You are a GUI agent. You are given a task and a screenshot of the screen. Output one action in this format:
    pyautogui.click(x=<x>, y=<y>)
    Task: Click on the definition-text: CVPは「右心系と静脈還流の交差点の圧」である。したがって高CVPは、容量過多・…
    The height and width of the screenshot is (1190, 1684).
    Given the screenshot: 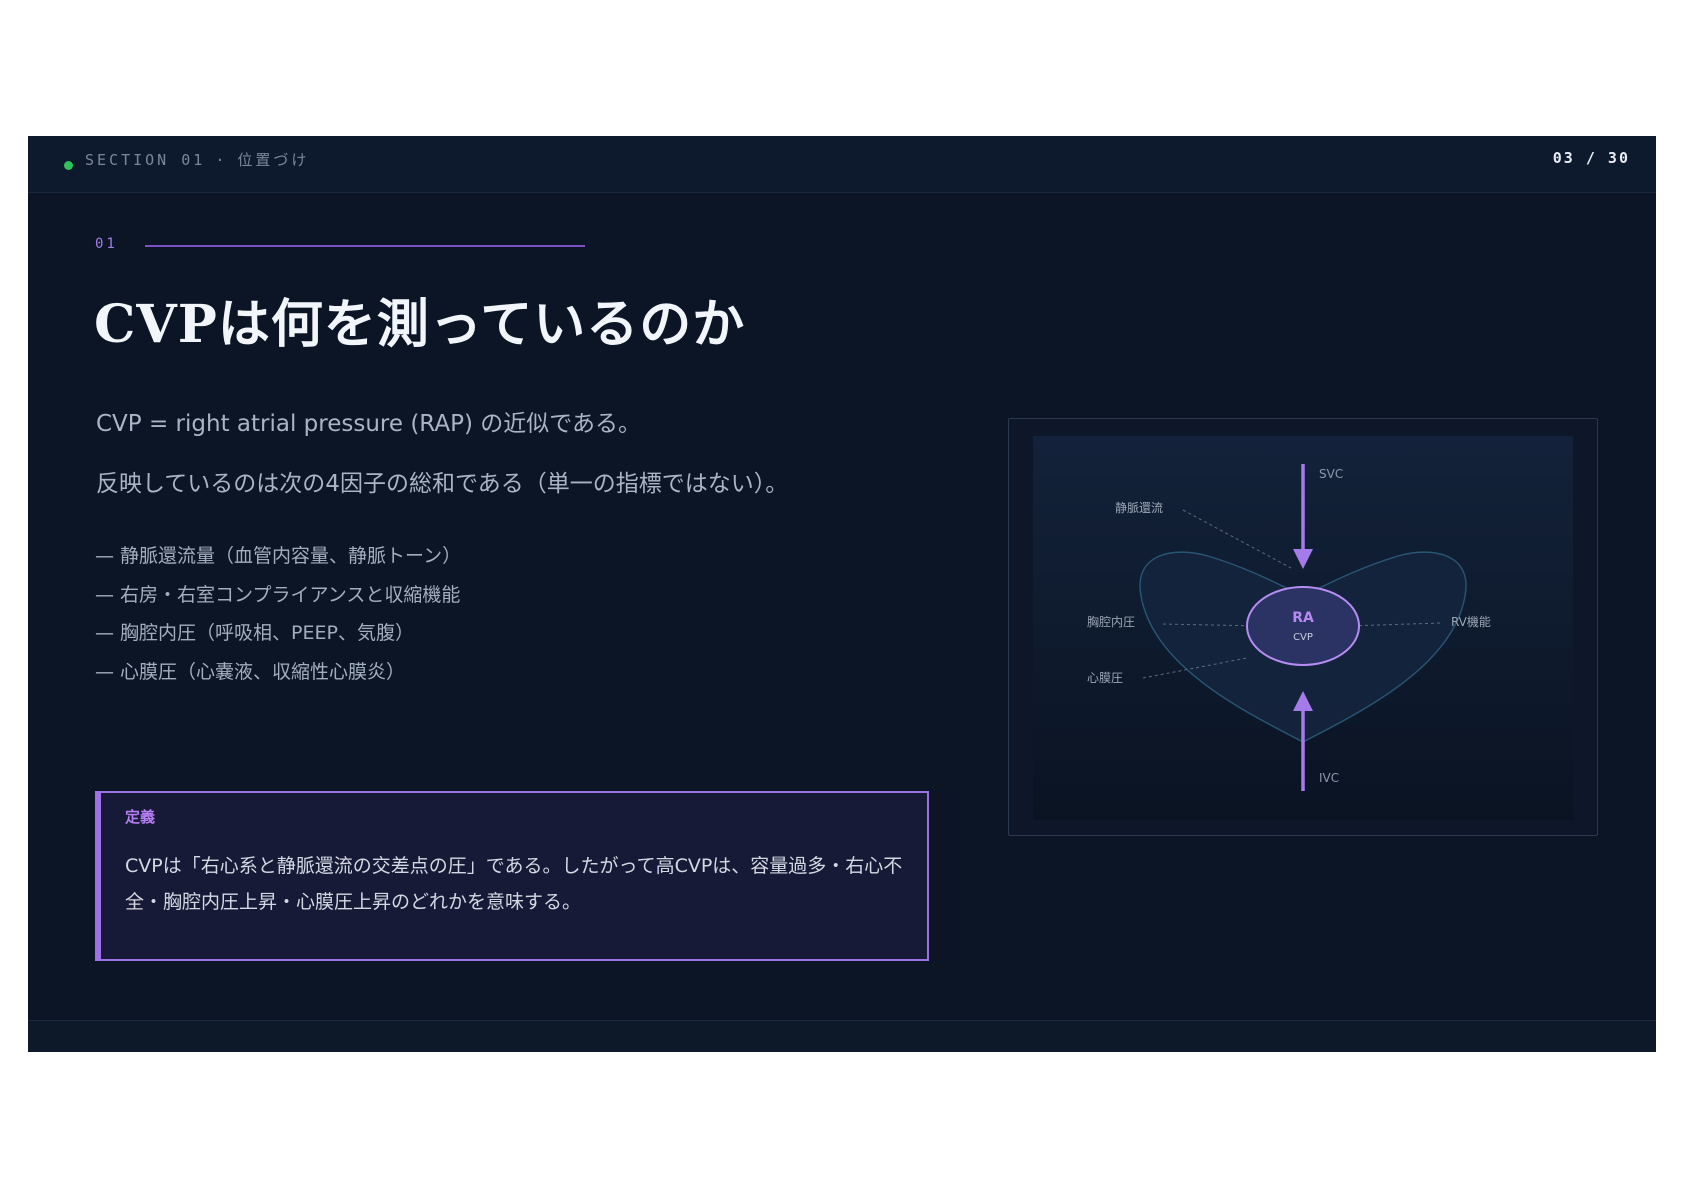 What is the action you would take?
    pyautogui.click(x=514, y=884)
    